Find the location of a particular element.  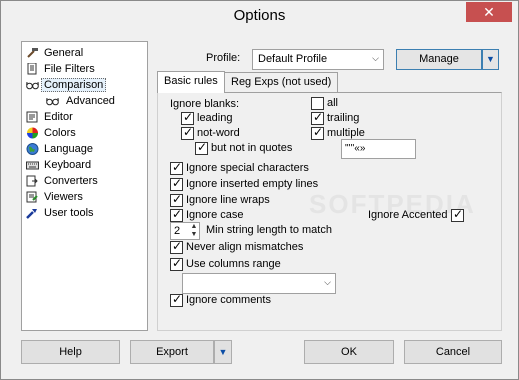

help-button: Help is located at coordinates (70, 352).